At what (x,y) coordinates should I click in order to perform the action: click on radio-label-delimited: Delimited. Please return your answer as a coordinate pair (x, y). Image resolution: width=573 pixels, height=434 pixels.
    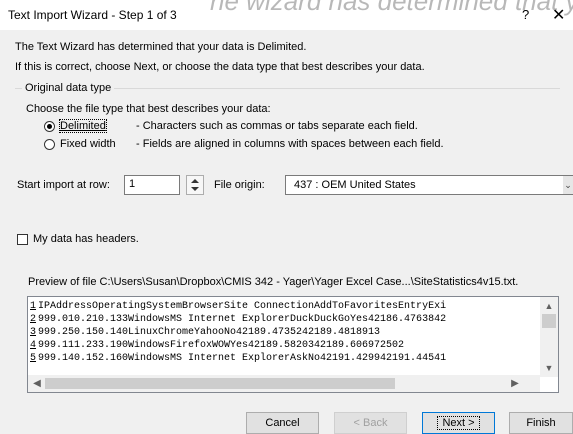
    Looking at the image, I should click on (83, 126).